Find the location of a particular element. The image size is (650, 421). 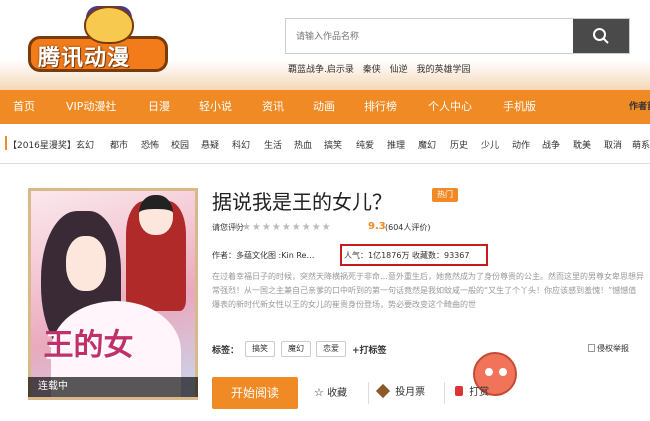

status-badge: 连载中 is located at coordinates (113, 387).